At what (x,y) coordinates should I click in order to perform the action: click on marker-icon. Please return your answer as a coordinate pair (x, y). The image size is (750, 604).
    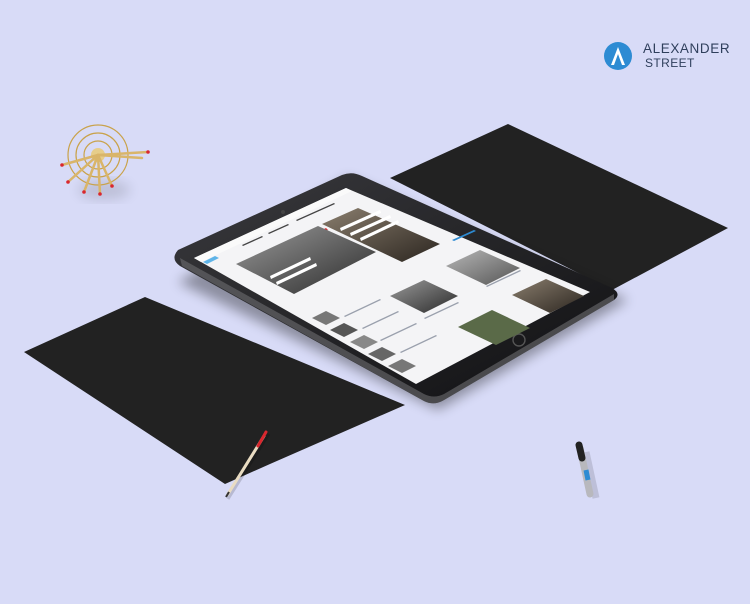
    Looking at the image, I should click on (587, 470).